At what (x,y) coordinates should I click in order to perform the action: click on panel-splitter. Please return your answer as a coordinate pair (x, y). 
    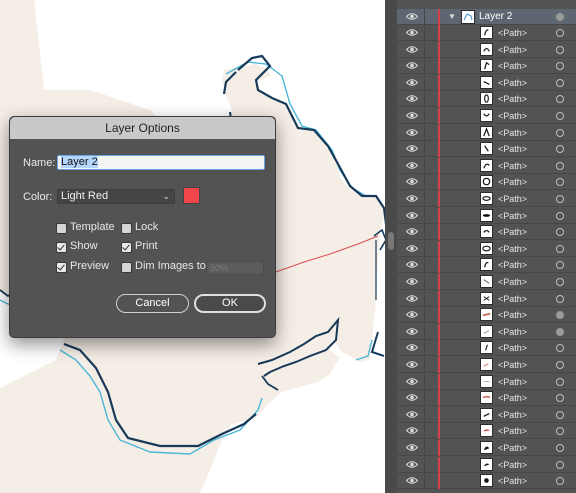
    Looking at the image, I should click on (391, 246).